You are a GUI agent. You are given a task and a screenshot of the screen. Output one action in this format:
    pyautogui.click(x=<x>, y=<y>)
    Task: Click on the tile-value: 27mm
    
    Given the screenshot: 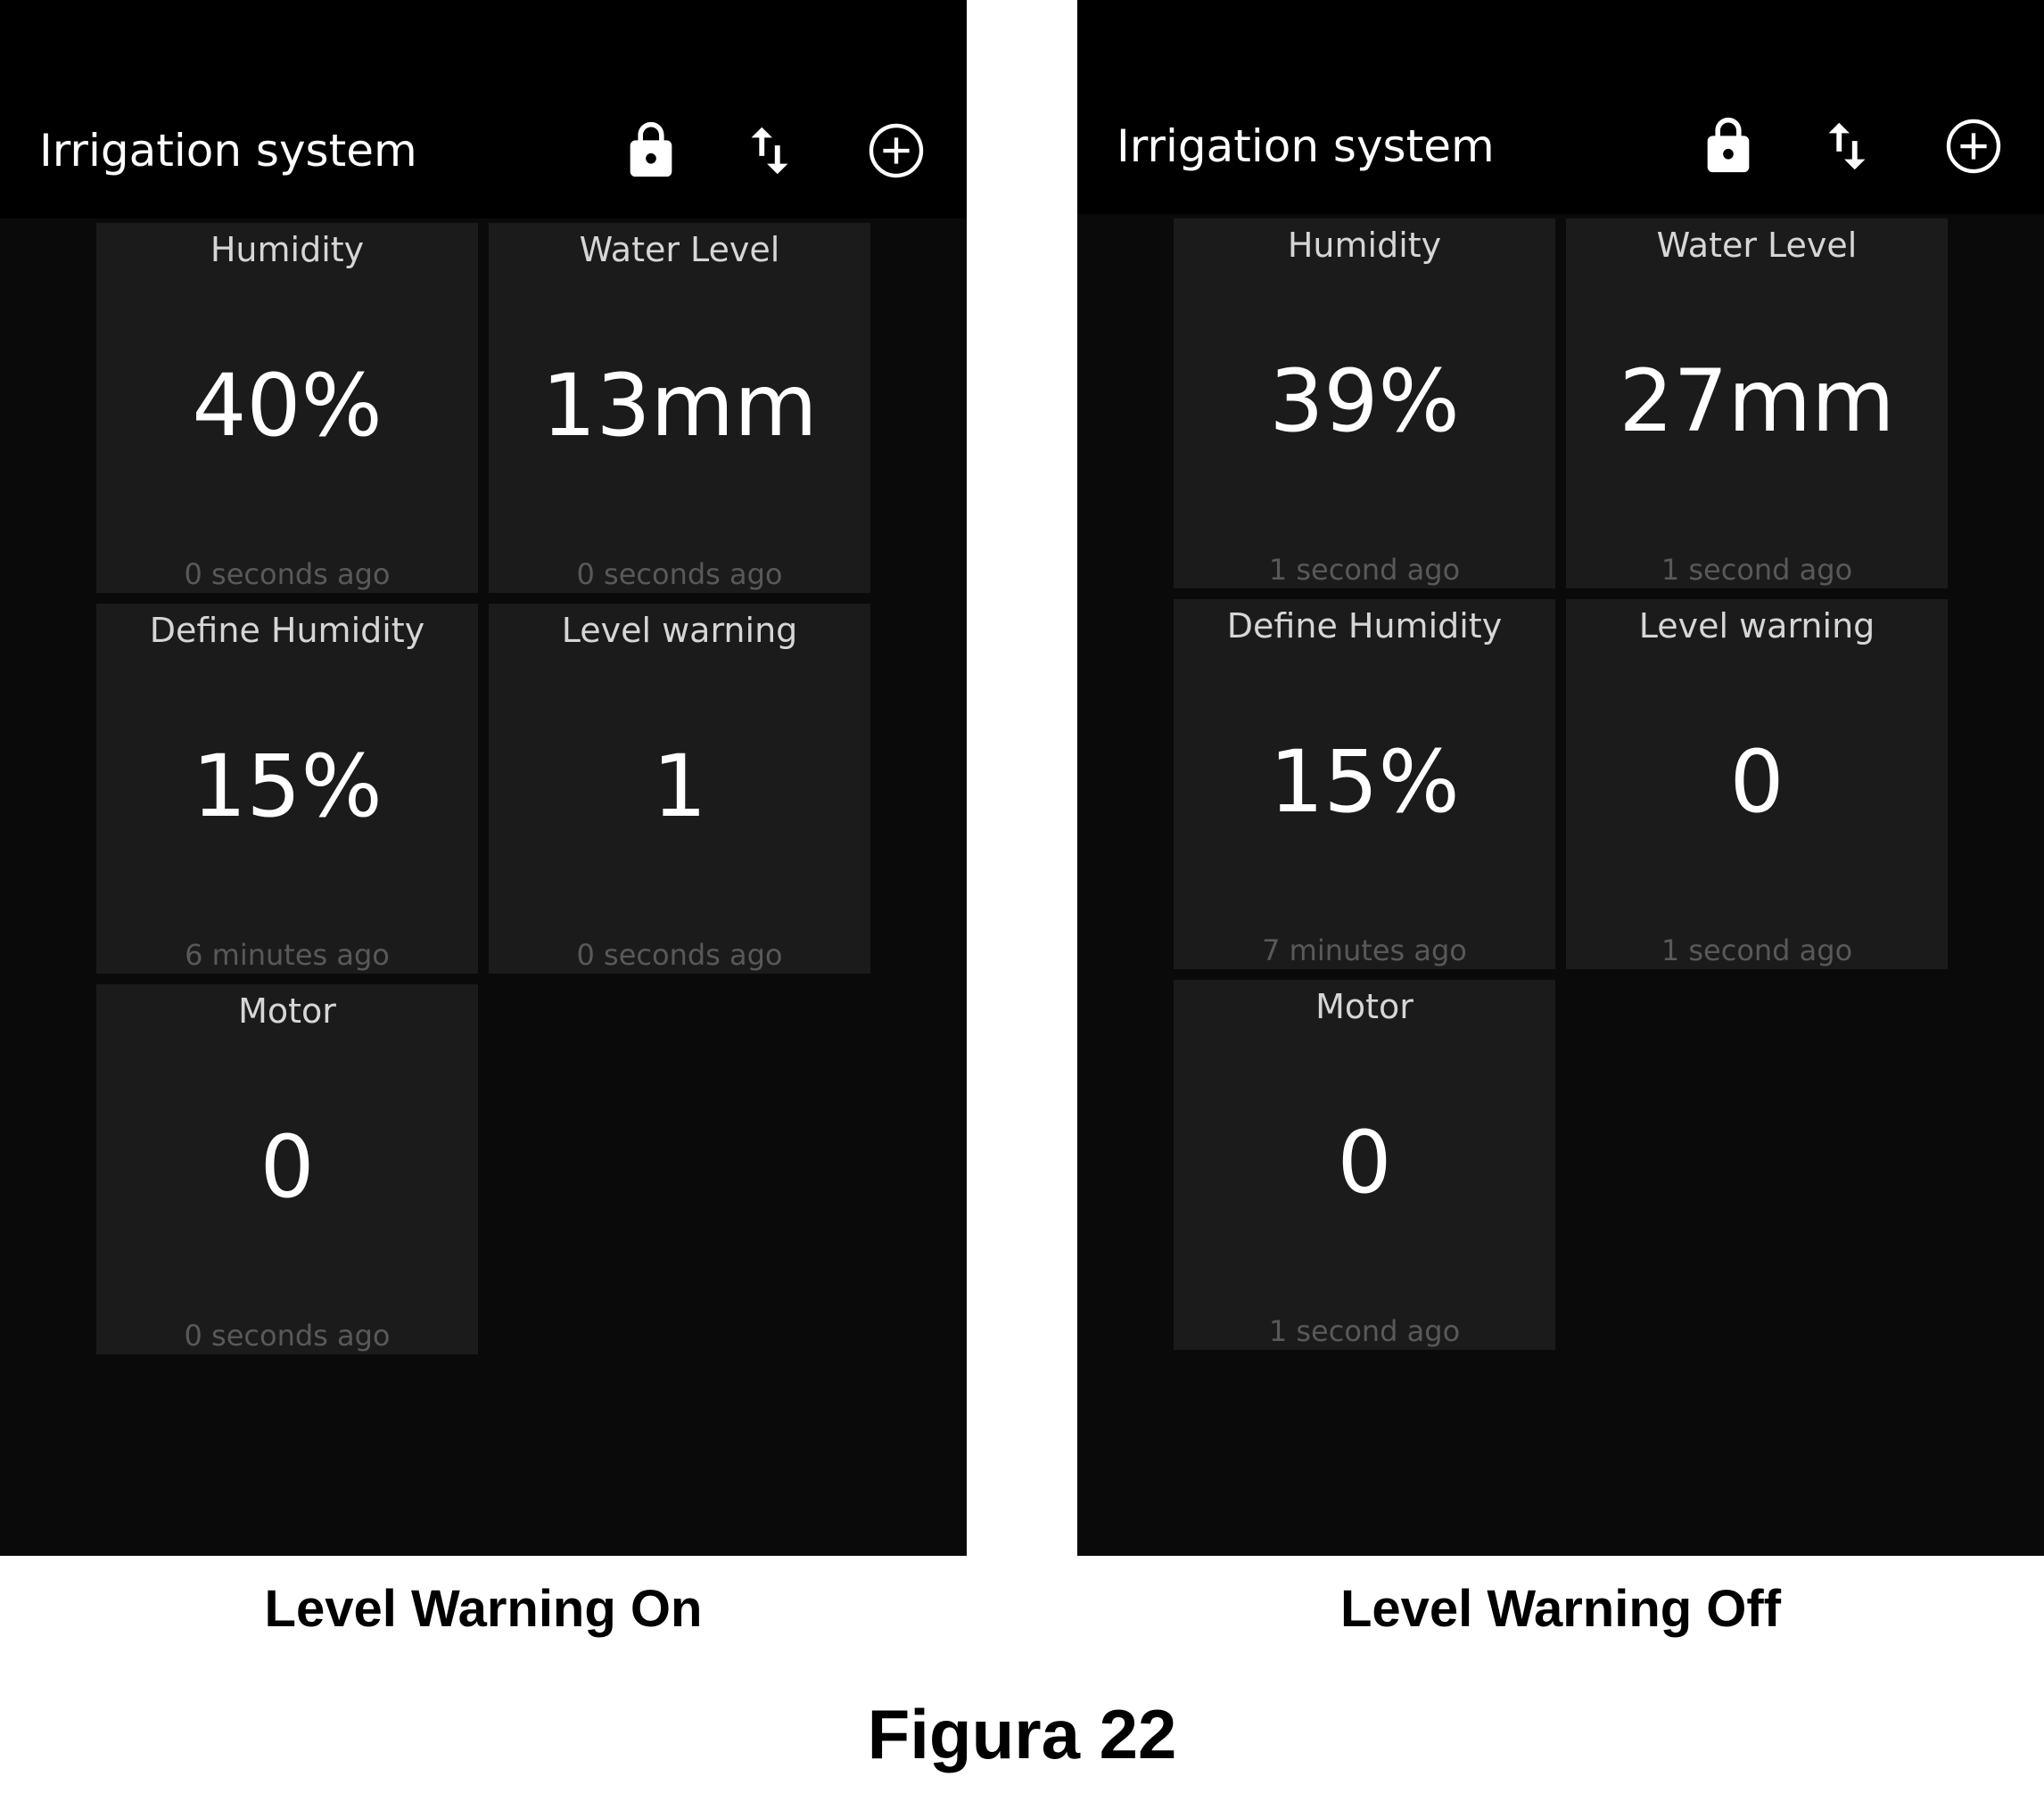 What is the action you would take?
    pyautogui.click(x=1757, y=401)
    